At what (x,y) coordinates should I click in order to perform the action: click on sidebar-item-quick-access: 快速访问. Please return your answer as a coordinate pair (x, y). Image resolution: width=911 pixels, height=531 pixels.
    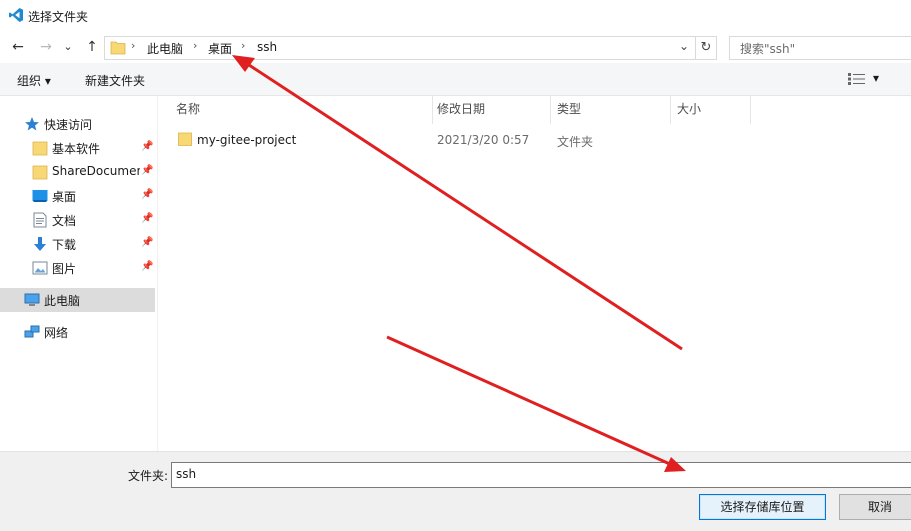
    Looking at the image, I should click on (78, 124).